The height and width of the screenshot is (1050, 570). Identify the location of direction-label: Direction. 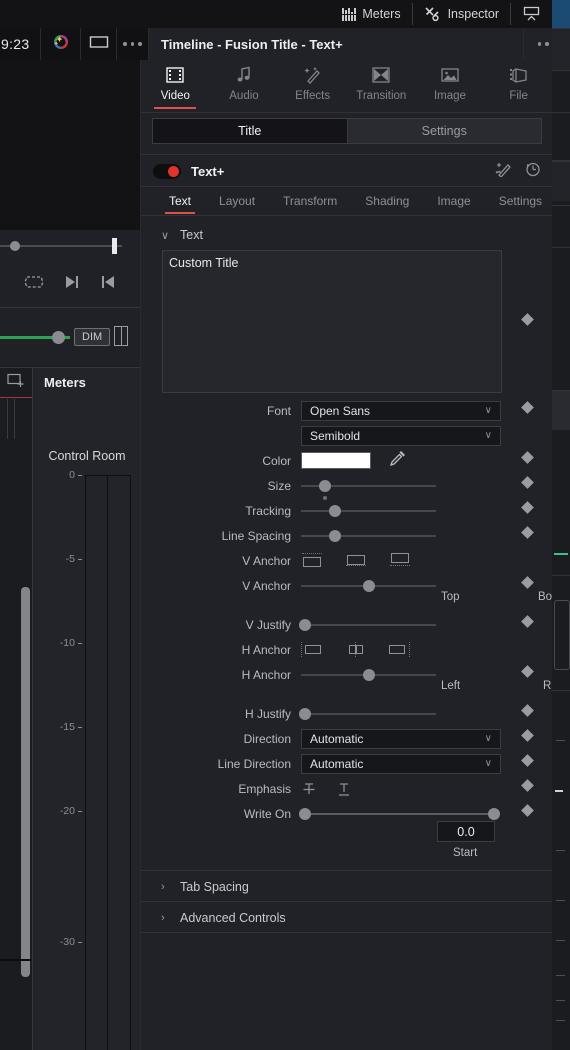
(267, 738).